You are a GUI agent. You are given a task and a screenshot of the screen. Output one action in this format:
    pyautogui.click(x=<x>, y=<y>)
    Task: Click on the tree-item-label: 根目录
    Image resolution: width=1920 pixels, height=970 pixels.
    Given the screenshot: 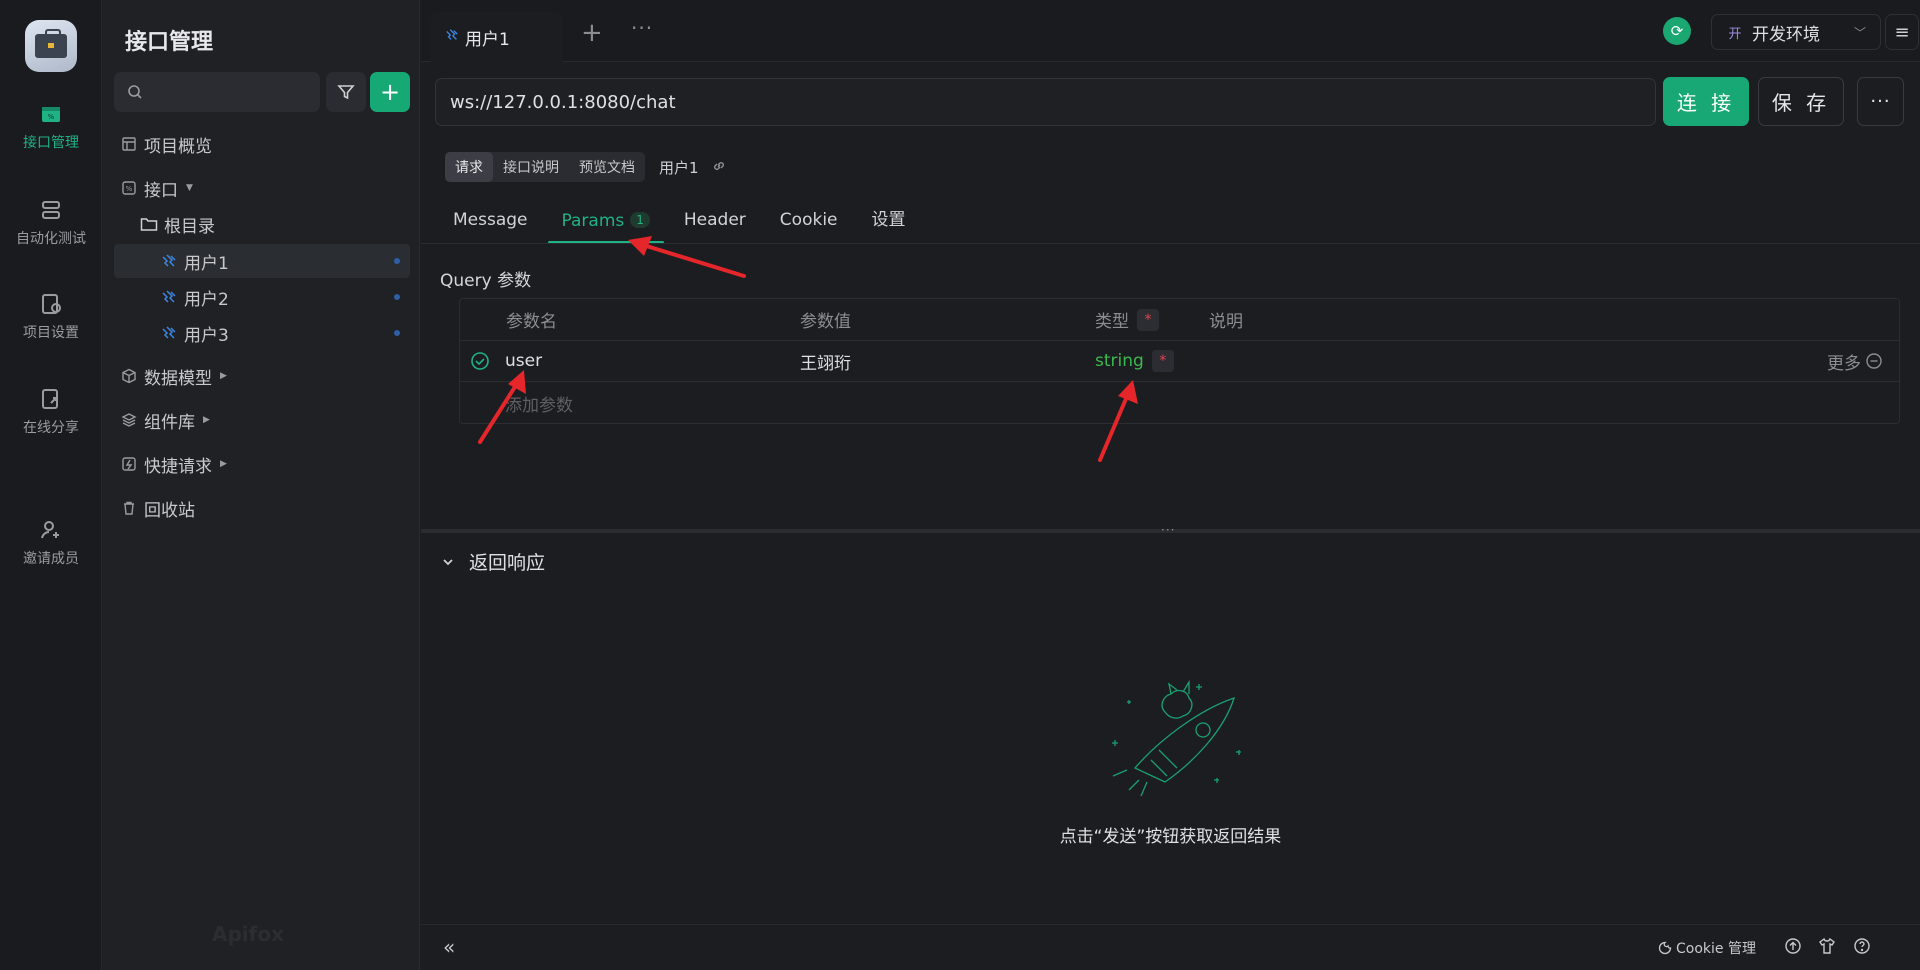 What is the action you would take?
    pyautogui.click(x=189, y=226)
    